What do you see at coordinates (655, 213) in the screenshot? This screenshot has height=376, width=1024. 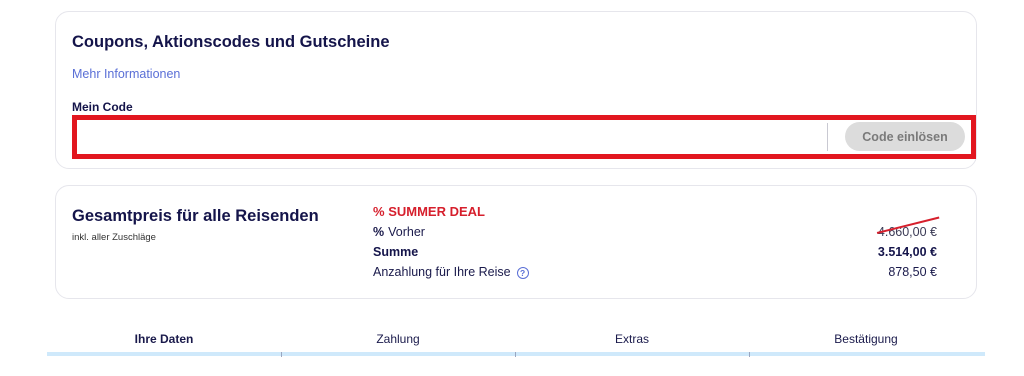 I see `deal-row: % SUMMER DEAL` at bounding box center [655, 213].